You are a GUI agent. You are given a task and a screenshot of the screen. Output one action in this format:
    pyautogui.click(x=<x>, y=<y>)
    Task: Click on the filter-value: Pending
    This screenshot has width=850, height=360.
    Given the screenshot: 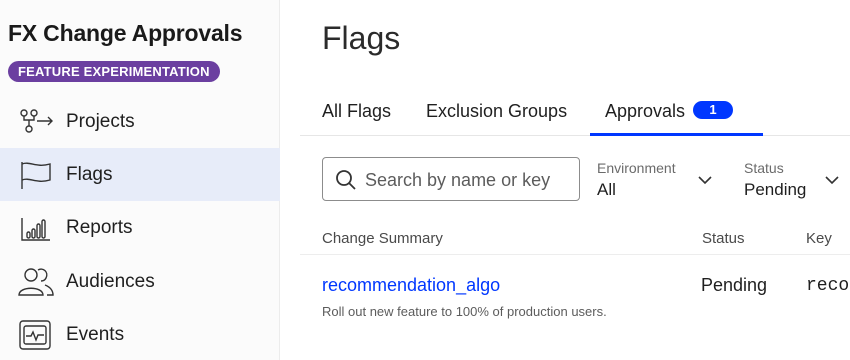 What is the action you would take?
    pyautogui.click(x=775, y=189)
    